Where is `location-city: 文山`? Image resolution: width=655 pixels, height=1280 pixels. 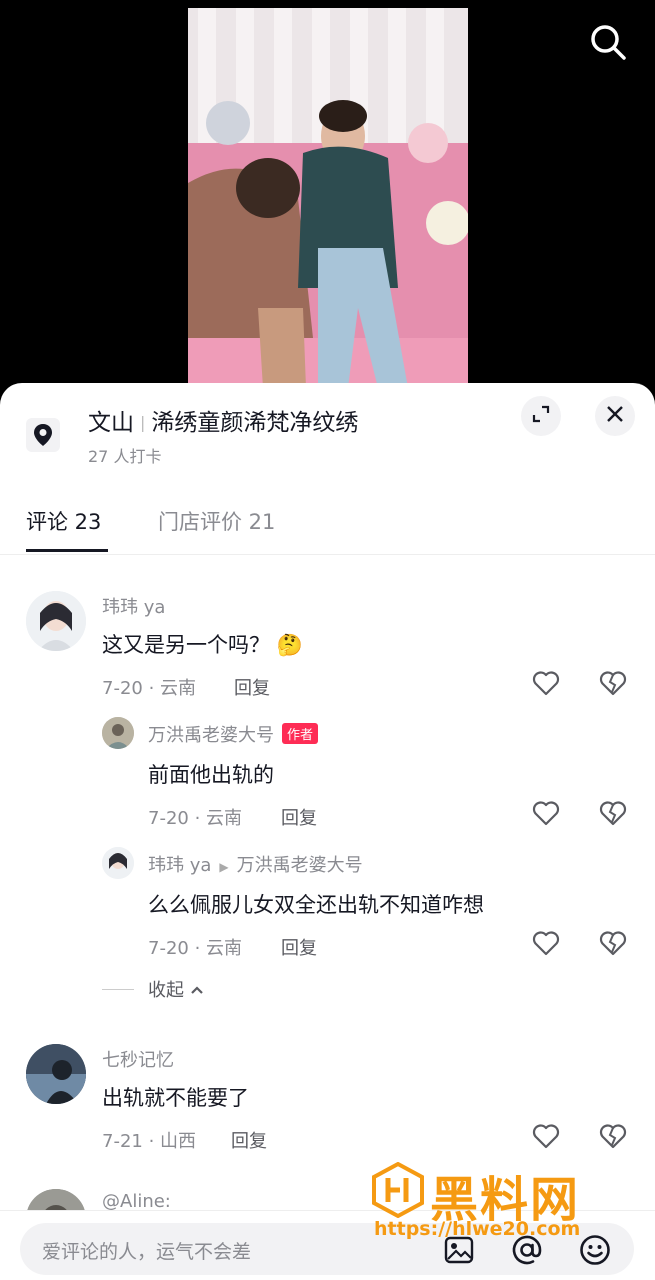 location-city: 文山 is located at coordinates (111, 423).